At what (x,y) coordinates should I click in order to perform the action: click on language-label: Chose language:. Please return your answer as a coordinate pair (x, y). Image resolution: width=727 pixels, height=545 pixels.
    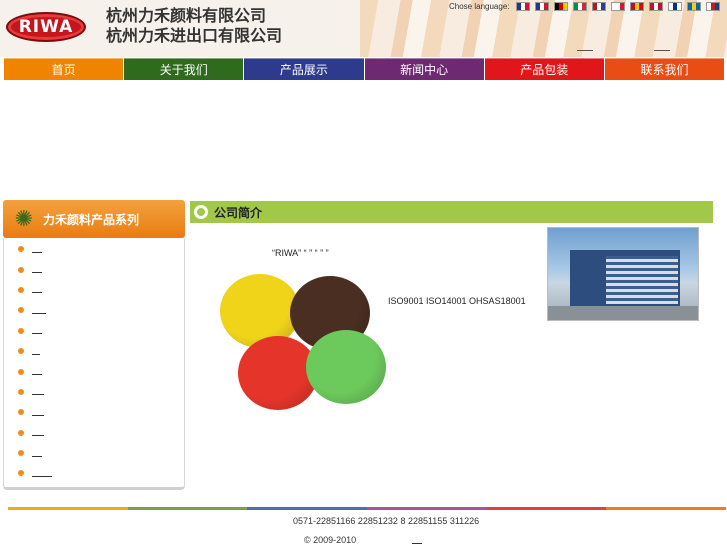
    Looking at the image, I should click on (479, 6).